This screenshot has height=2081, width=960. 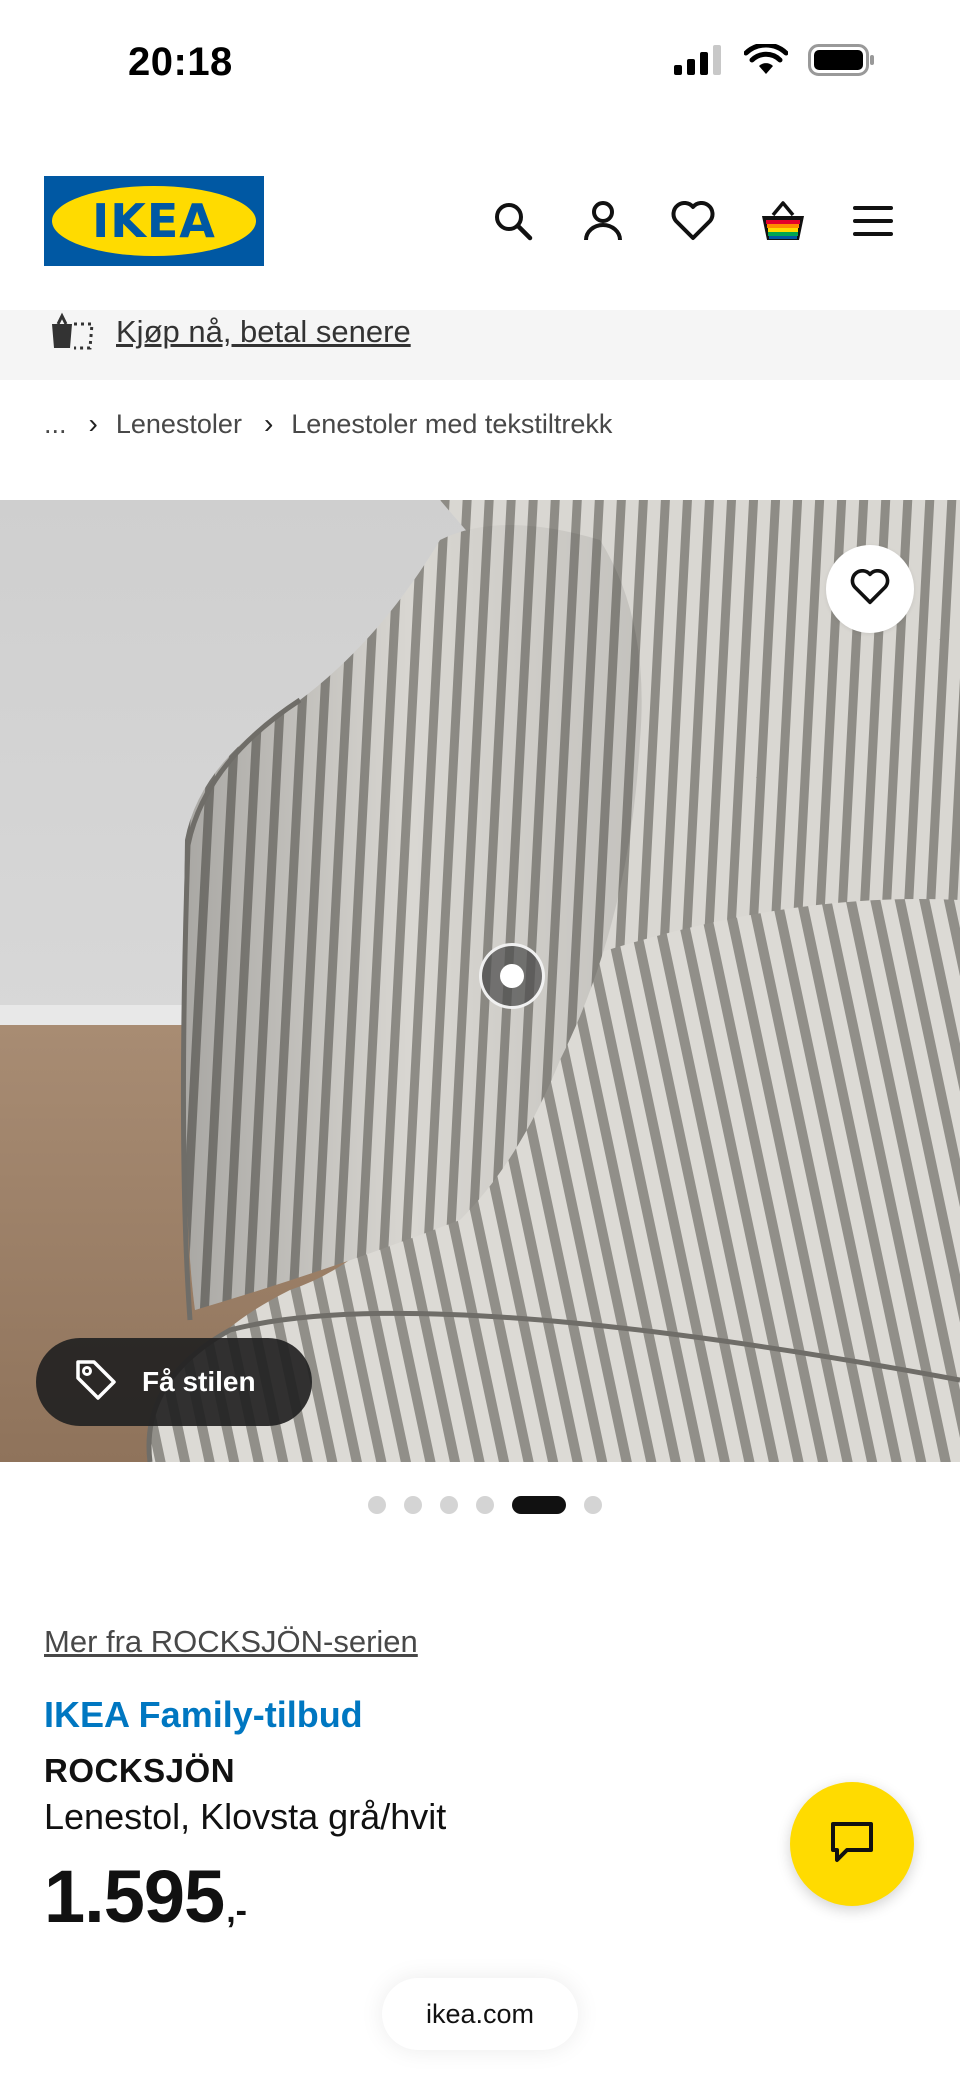 What do you see at coordinates (263, 332) in the screenshot?
I see `promo-link: Kjøp nå, betal senere` at bounding box center [263, 332].